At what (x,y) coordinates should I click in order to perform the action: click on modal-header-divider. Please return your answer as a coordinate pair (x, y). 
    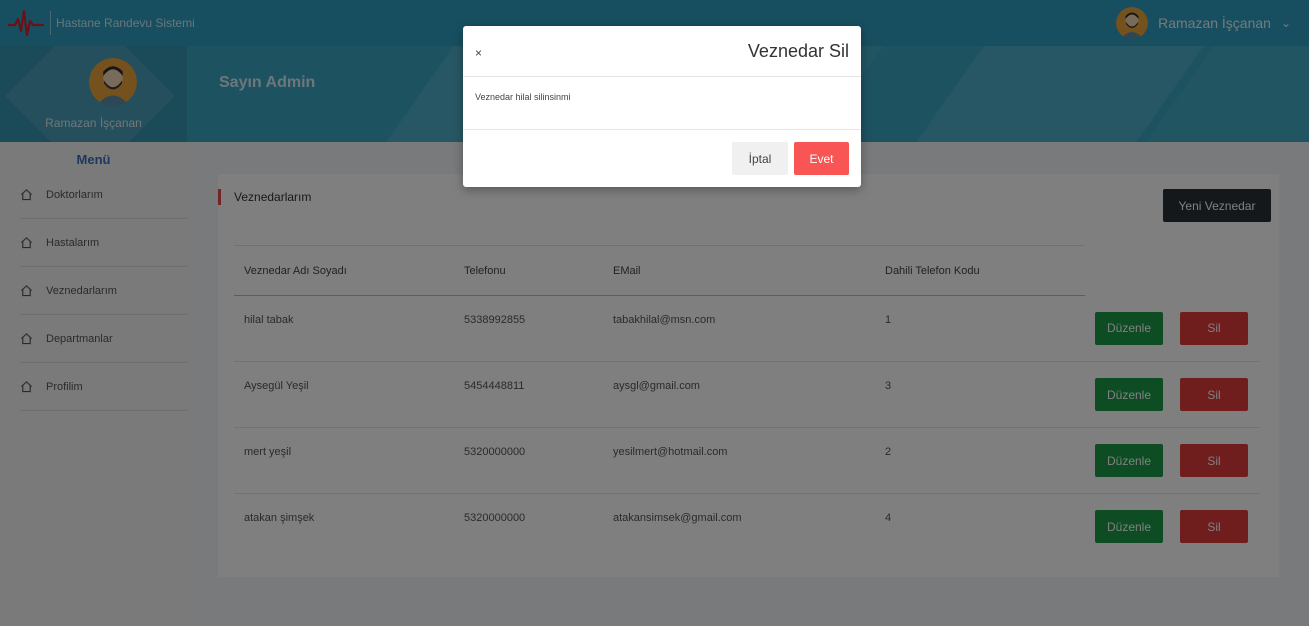
    Looking at the image, I should click on (662, 76).